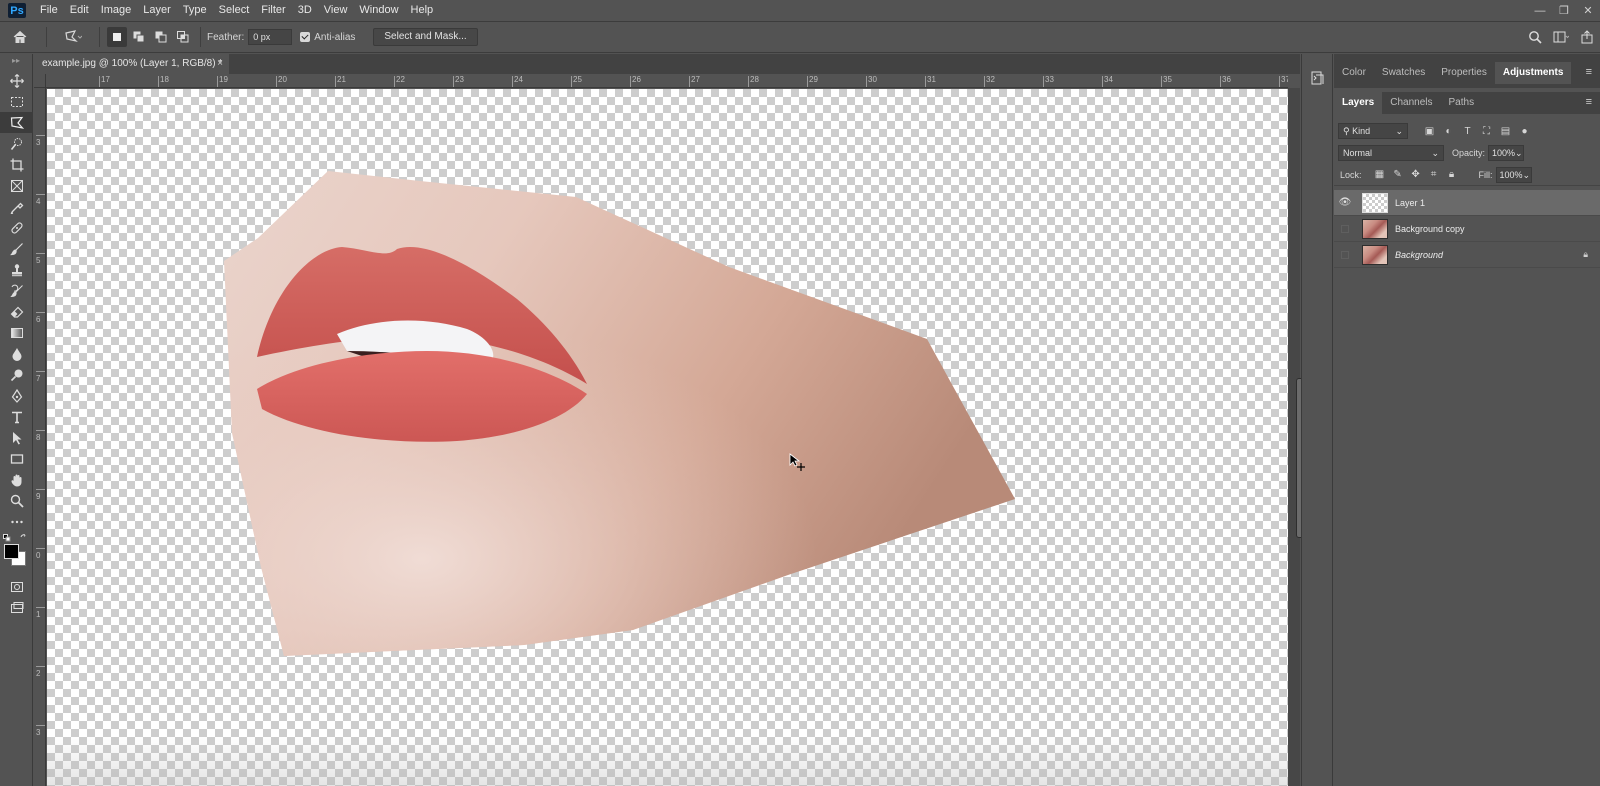  Describe the element at coordinates (1524, 131) in the screenshot. I see `filter-toggle-icon: ●` at that location.